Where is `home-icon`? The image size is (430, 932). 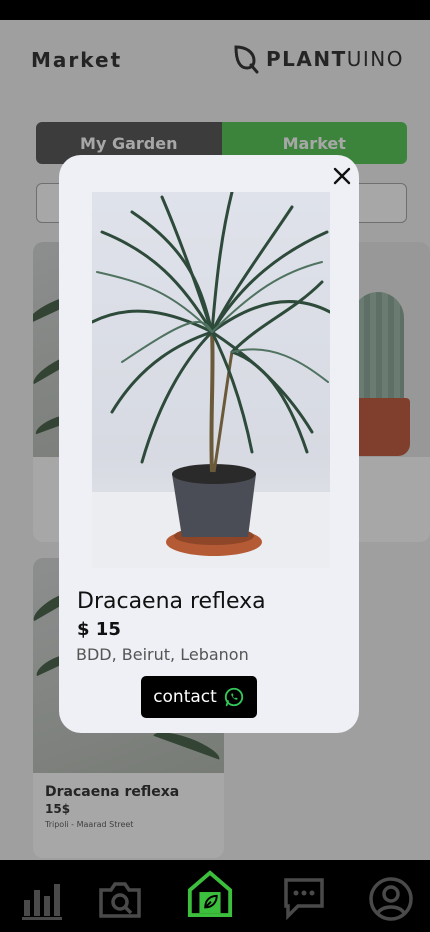 home-icon is located at coordinates (210, 893).